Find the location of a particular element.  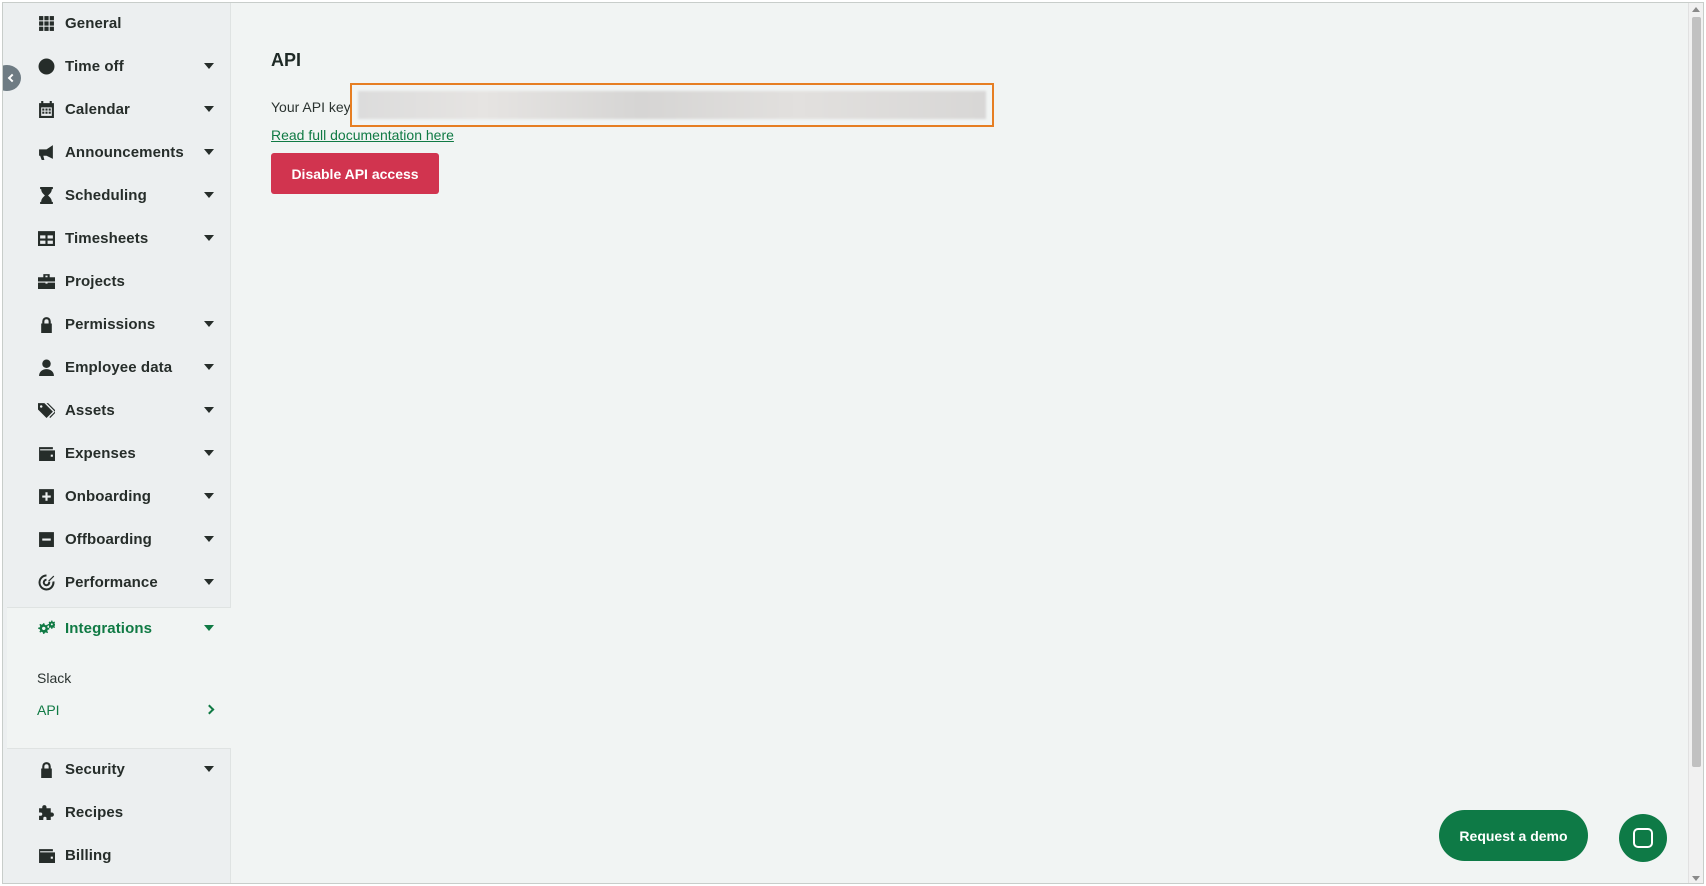

chevron-right-icon is located at coordinates (209, 709).